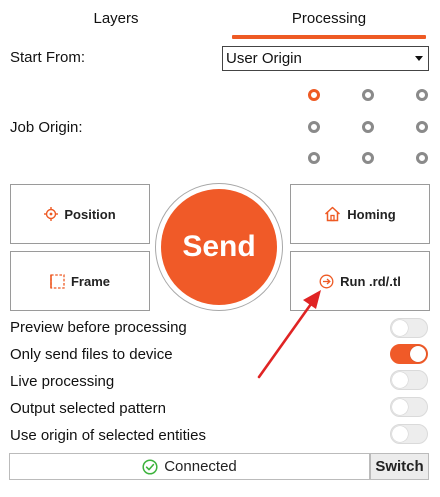 This screenshot has height=497, width=440. What do you see at coordinates (48, 57) in the screenshot?
I see `start-from-label: Start From:` at bounding box center [48, 57].